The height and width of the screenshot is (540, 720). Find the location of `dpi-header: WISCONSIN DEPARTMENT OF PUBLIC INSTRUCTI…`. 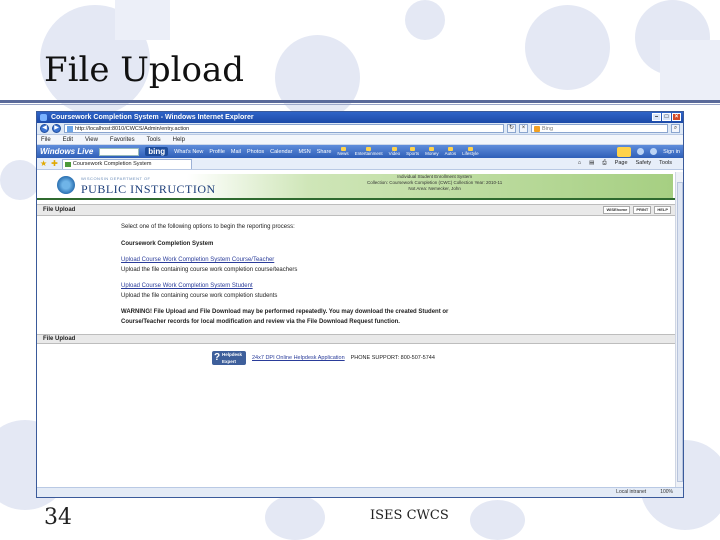

dpi-header: WISCONSIN DEPARTMENT OF PUBLIC INSTRUCTI… is located at coordinates (360, 186).